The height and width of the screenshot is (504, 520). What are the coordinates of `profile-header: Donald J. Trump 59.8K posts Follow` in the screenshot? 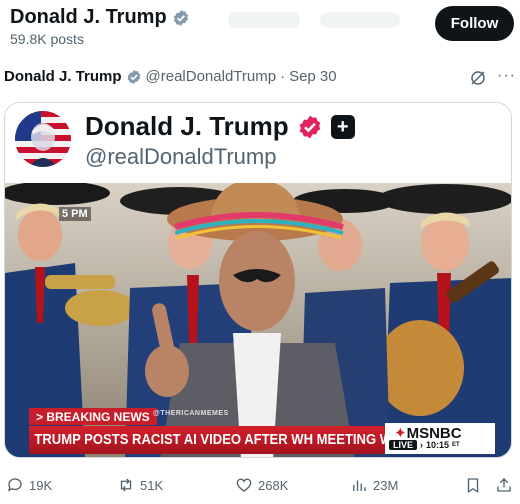 It's located at (260, 28).